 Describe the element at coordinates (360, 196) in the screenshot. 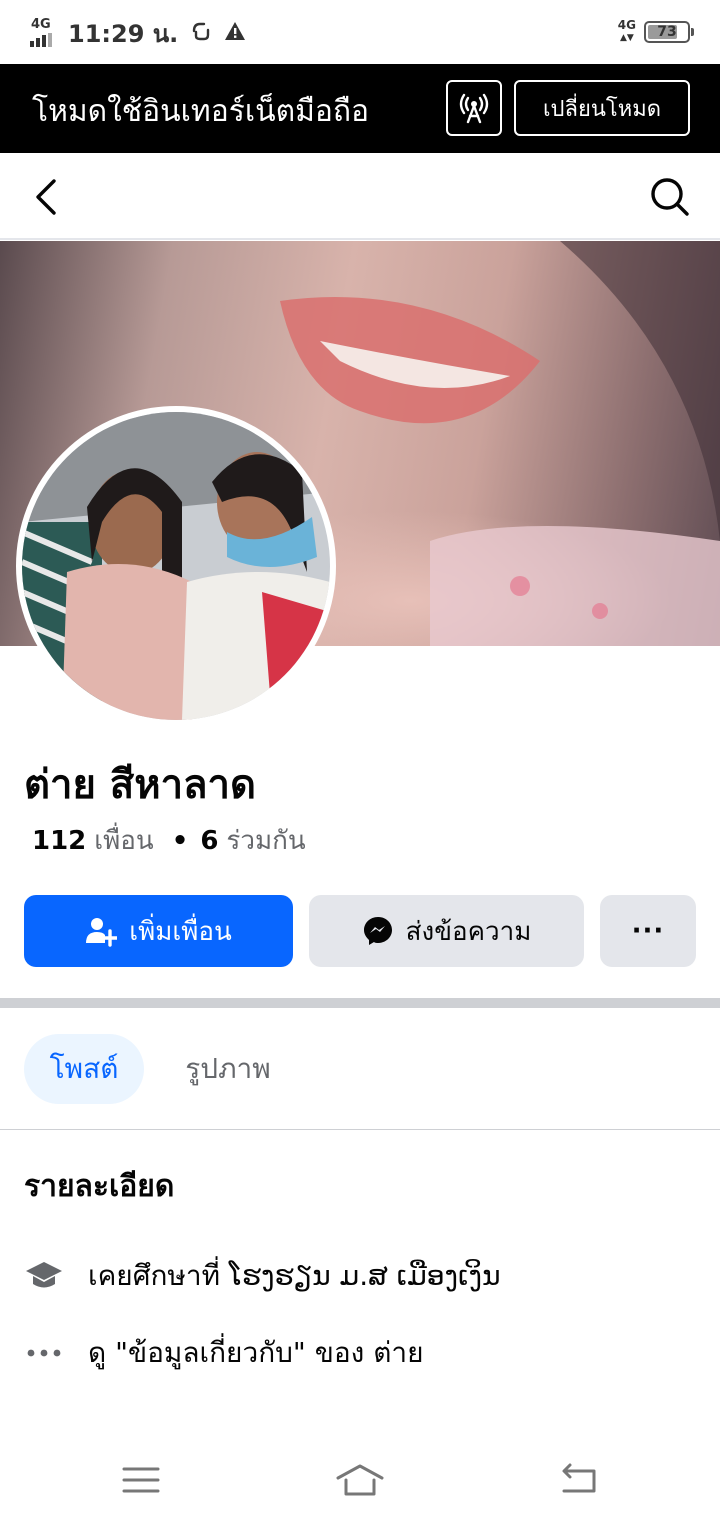

I see `top-nav-bar` at that location.